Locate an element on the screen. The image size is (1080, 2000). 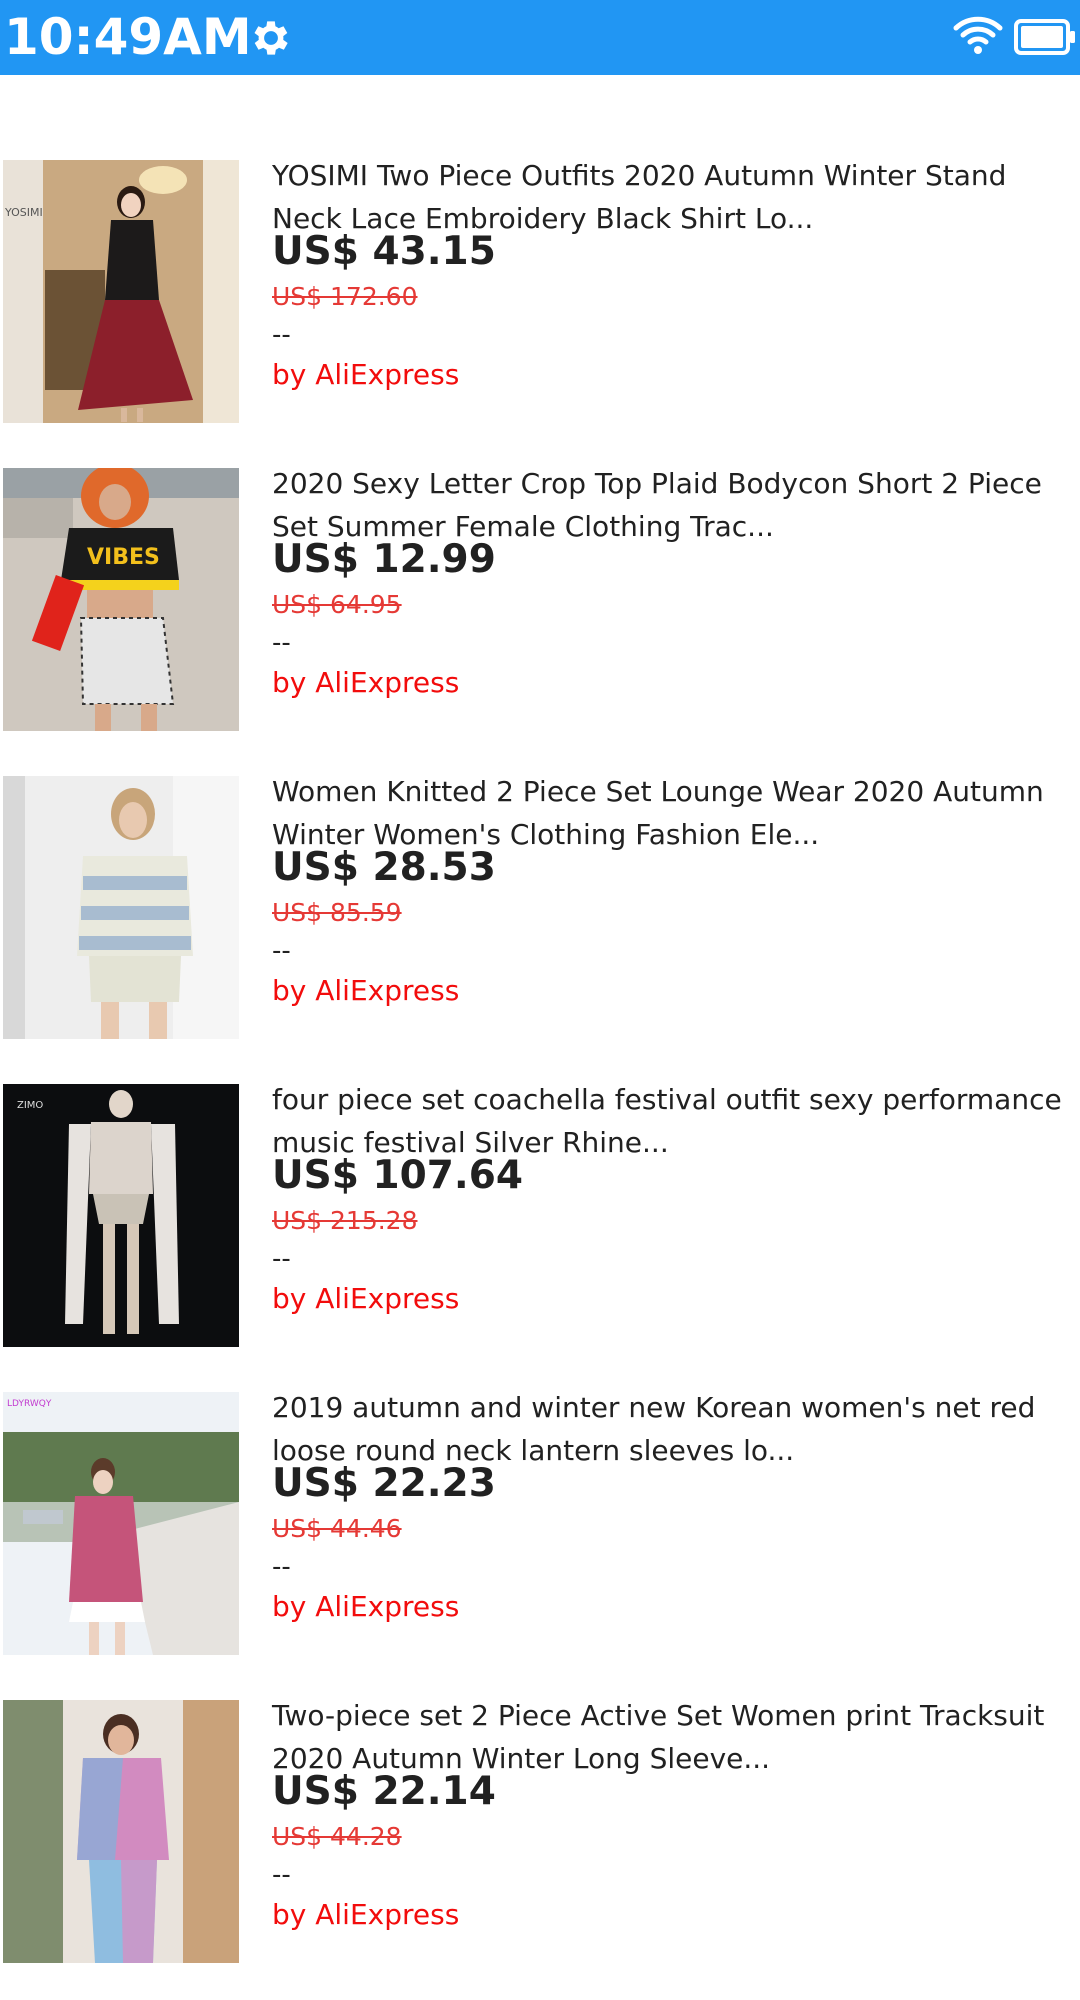
product-original-price: US$ 85.59 is located at coordinates (337, 912).